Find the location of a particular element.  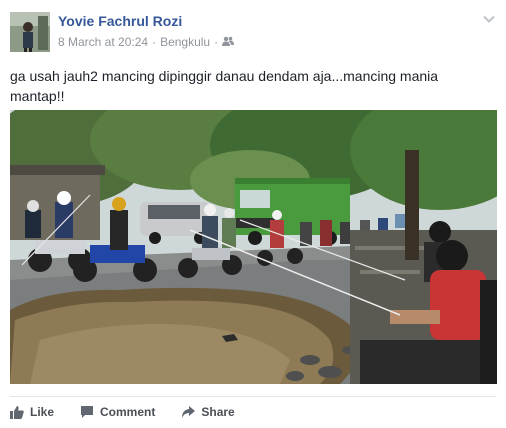

friends-icon is located at coordinates (228, 42).